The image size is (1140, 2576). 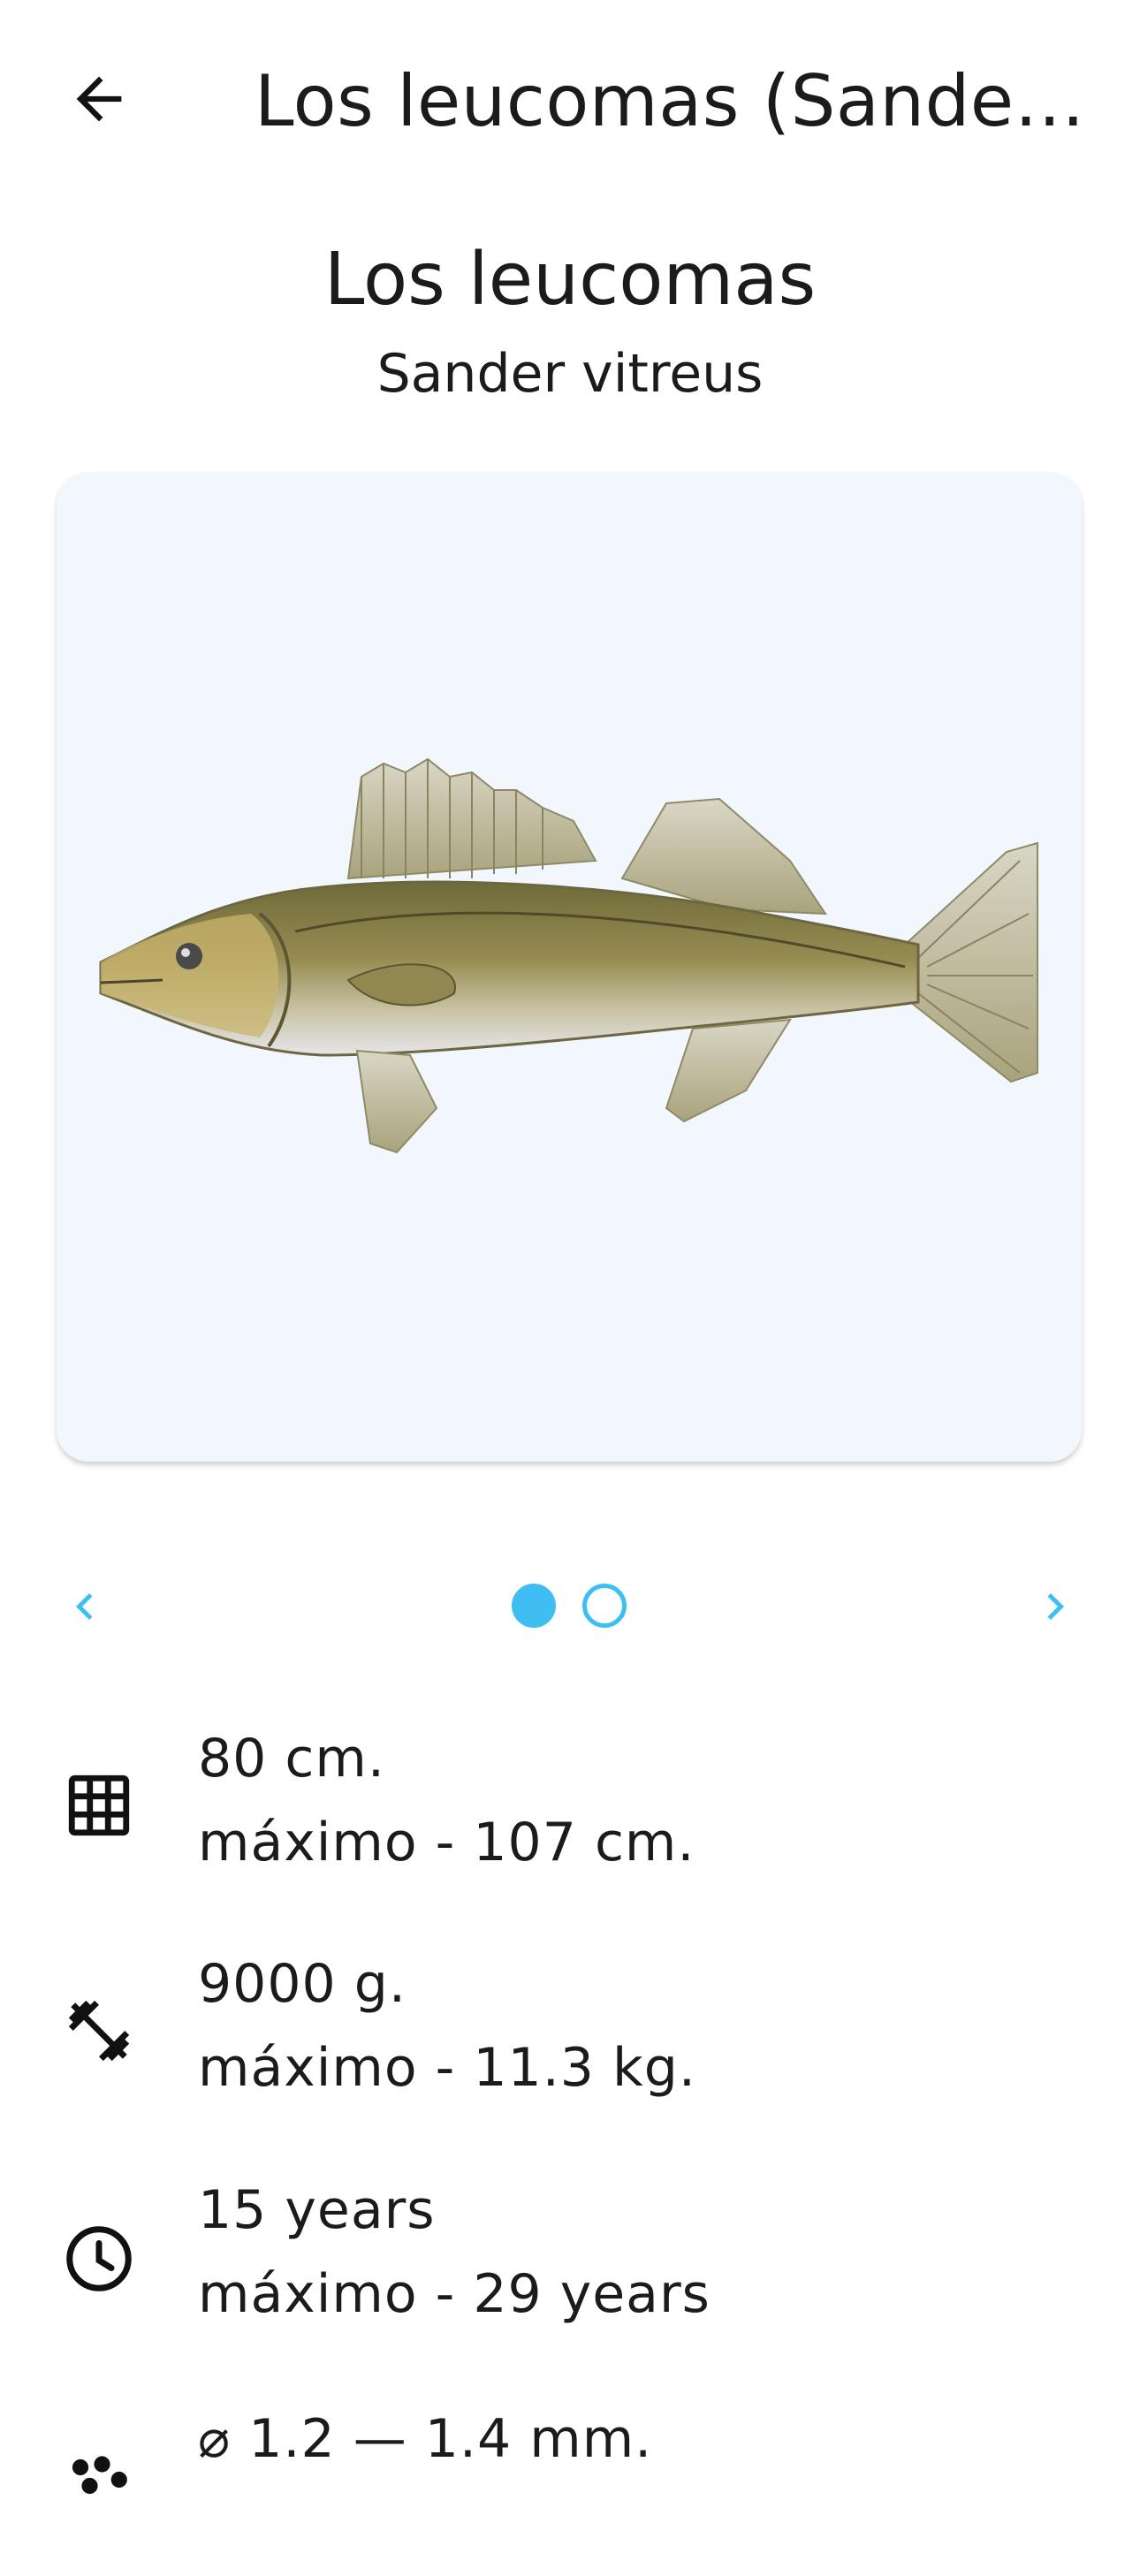 I want to click on back-button, so click(x=98, y=98).